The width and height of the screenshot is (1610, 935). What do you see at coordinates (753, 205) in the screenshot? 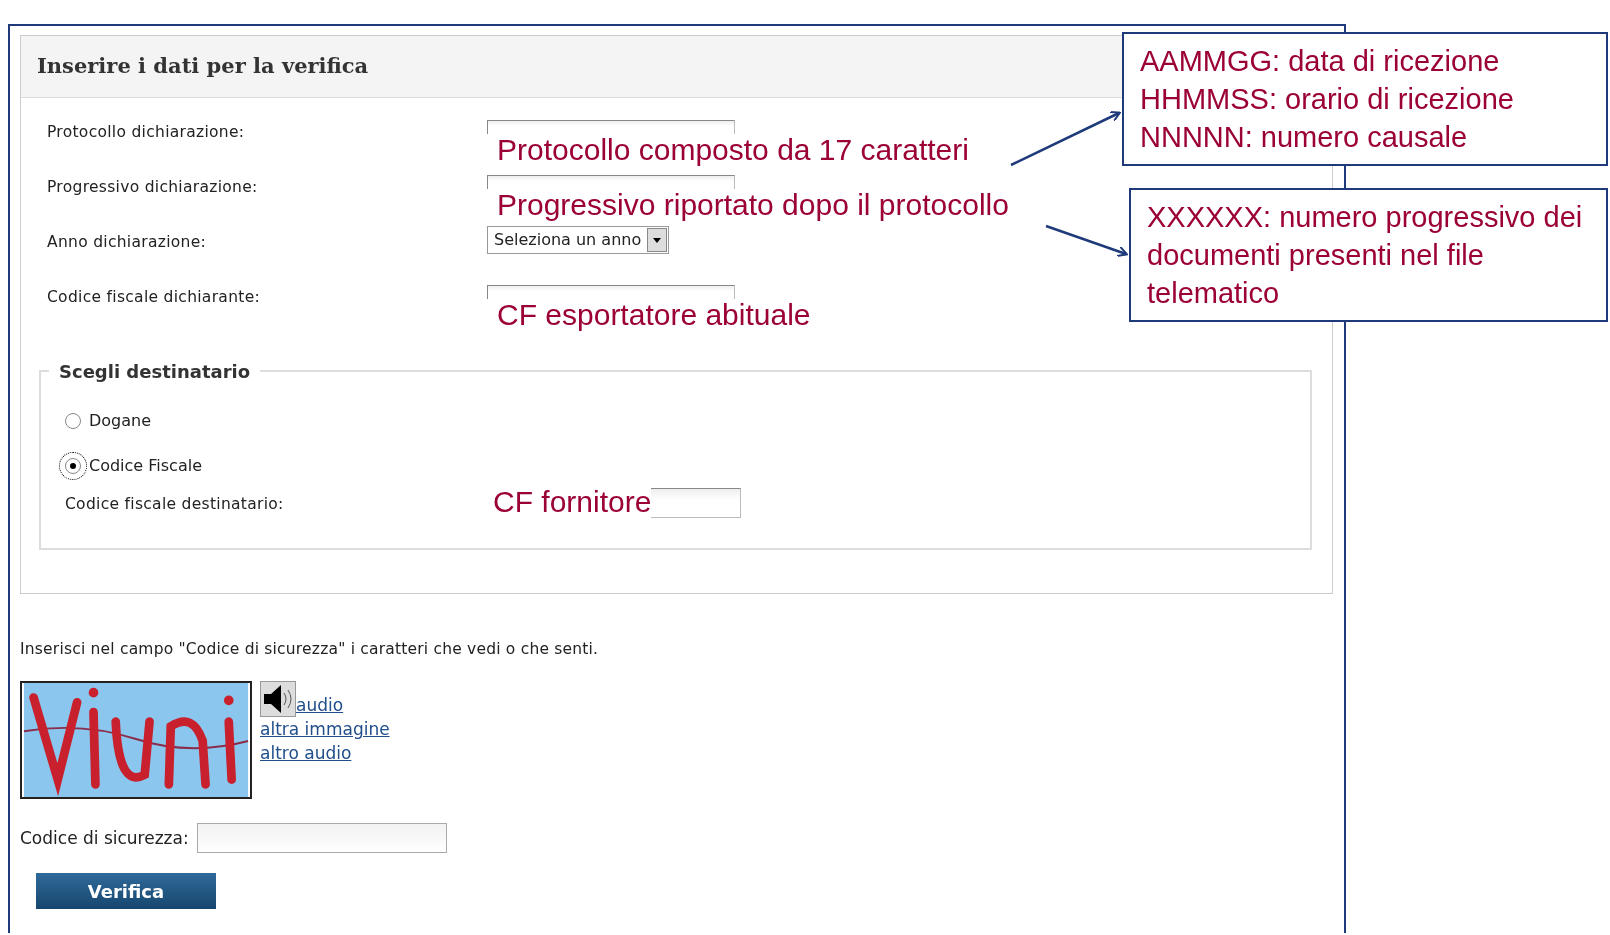
I see `annotation-text: Progressivo riportato dopo il protocollo` at bounding box center [753, 205].